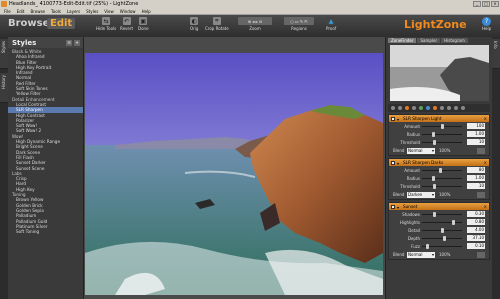  What do you see at coordinates (143, 24) in the screenshot?
I see `done-button: ▣ Done` at bounding box center [143, 24].